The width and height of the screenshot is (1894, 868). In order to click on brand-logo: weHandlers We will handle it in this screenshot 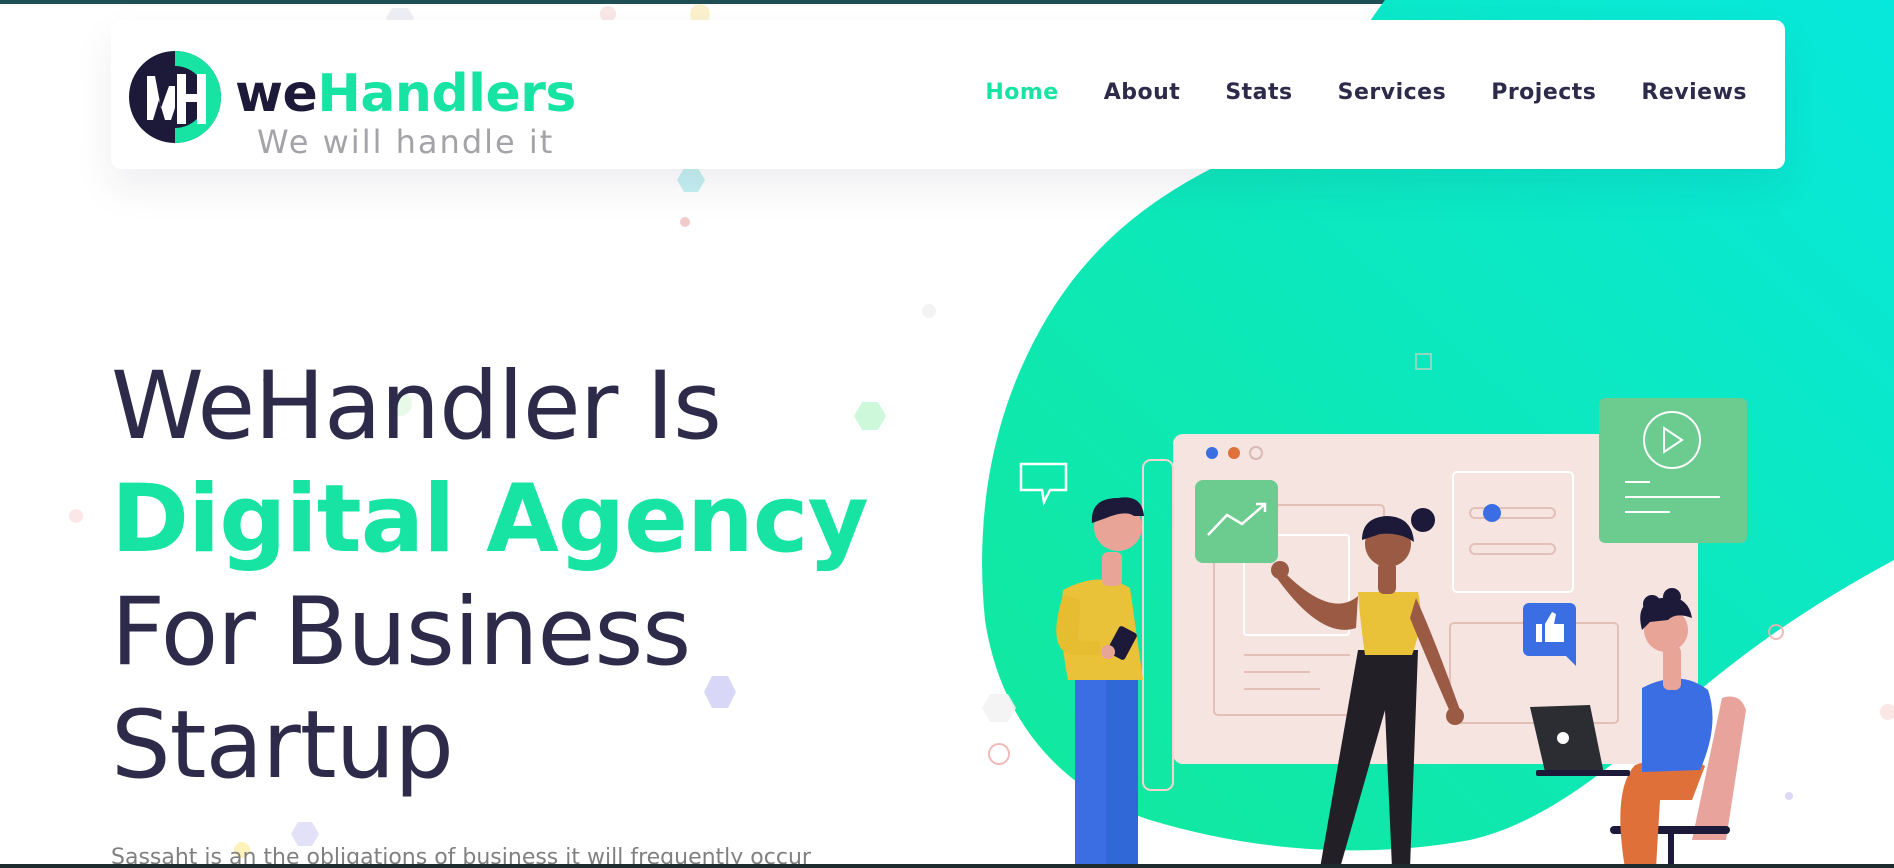, I will do `click(355, 103)`.